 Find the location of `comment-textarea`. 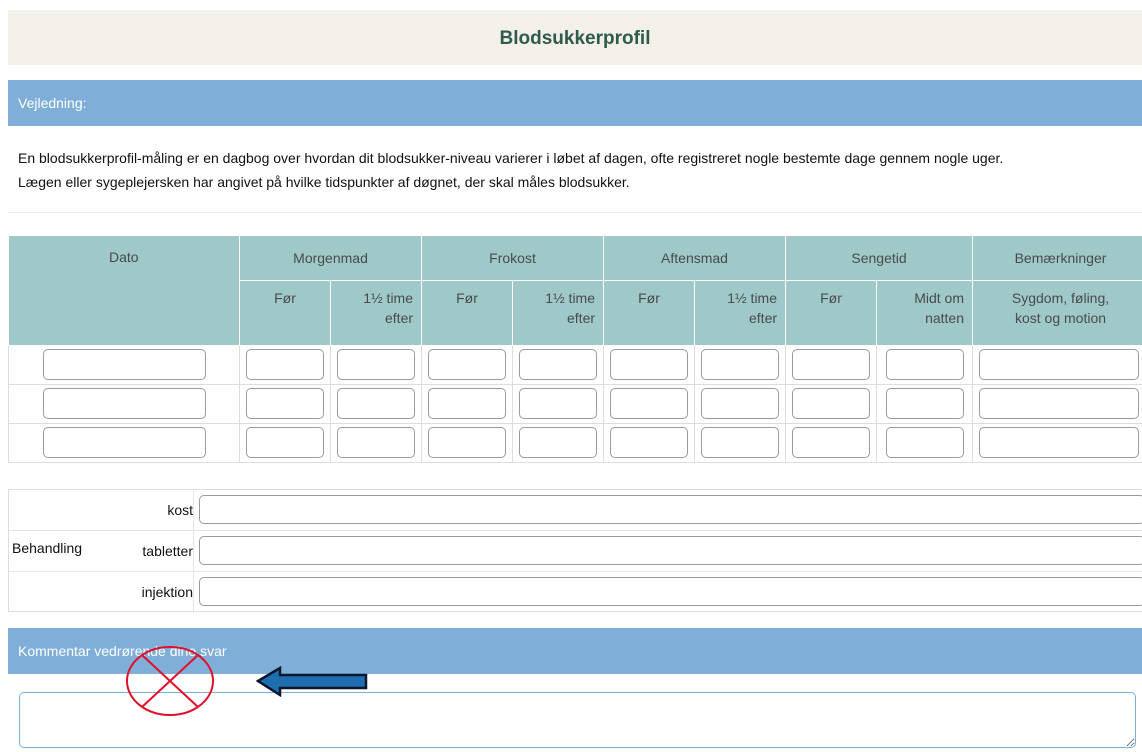

comment-textarea is located at coordinates (577, 720).